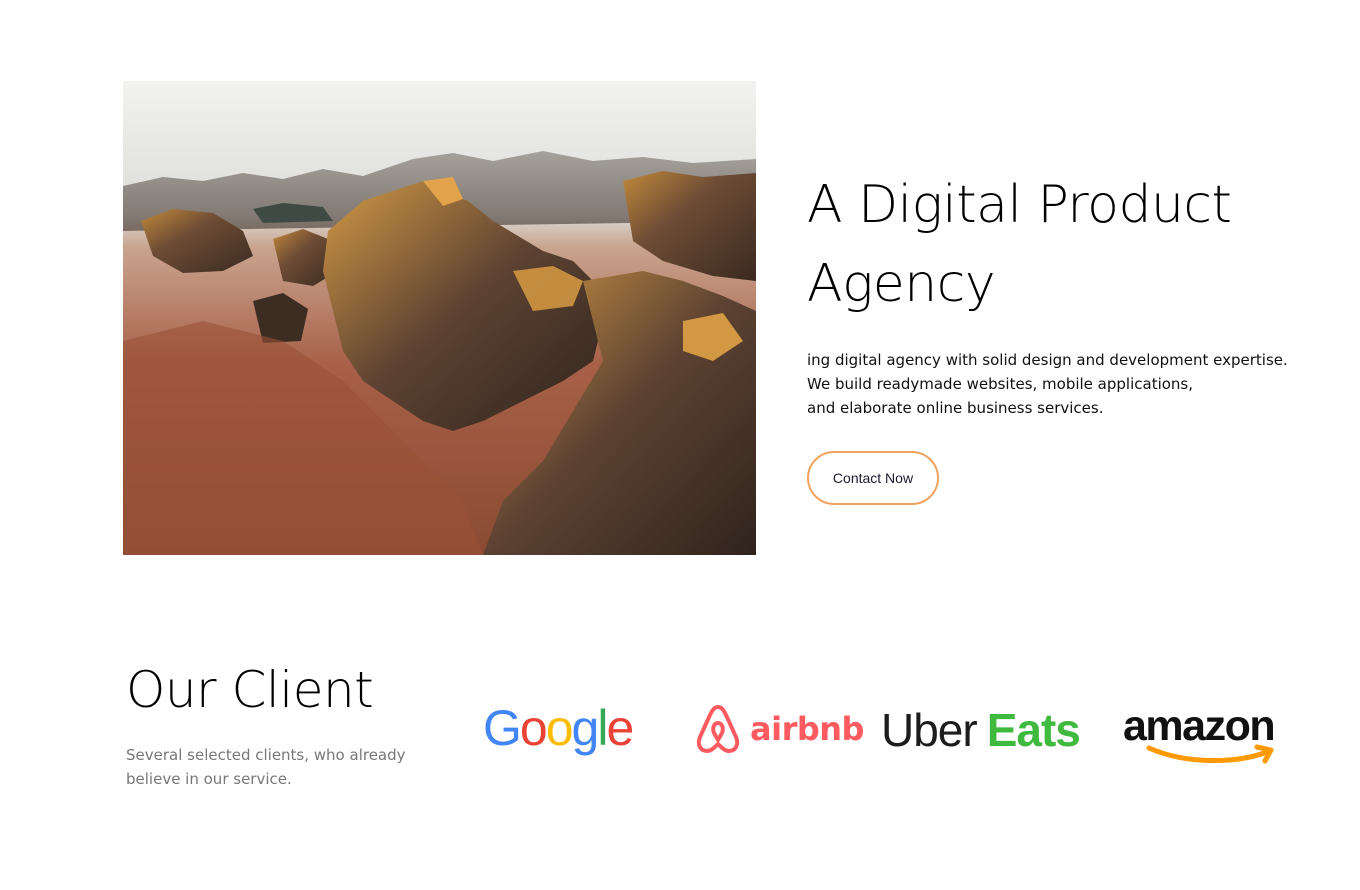 Image resolution: width=1360 pixels, height=890 pixels. What do you see at coordinates (585, 728) in the screenshot?
I see `google-logo-letter: g` at bounding box center [585, 728].